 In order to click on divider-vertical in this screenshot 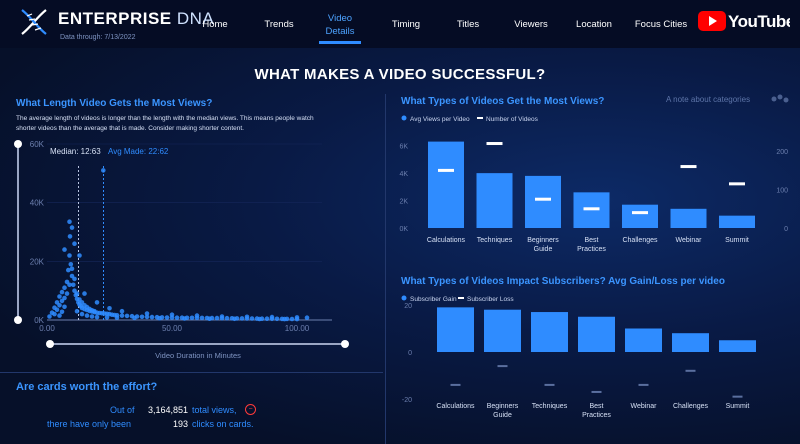, I will do `click(385, 269)`.